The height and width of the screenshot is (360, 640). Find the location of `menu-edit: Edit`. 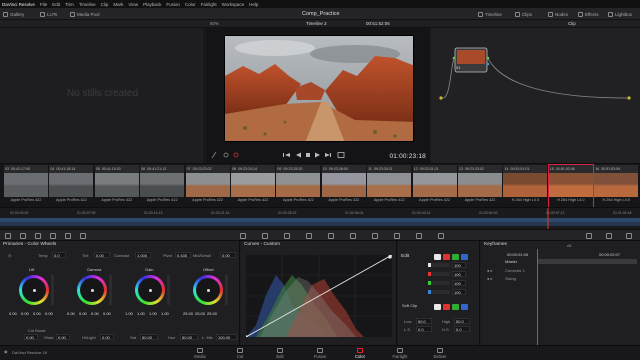

menu-edit: Edit is located at coordinates (56, 4).